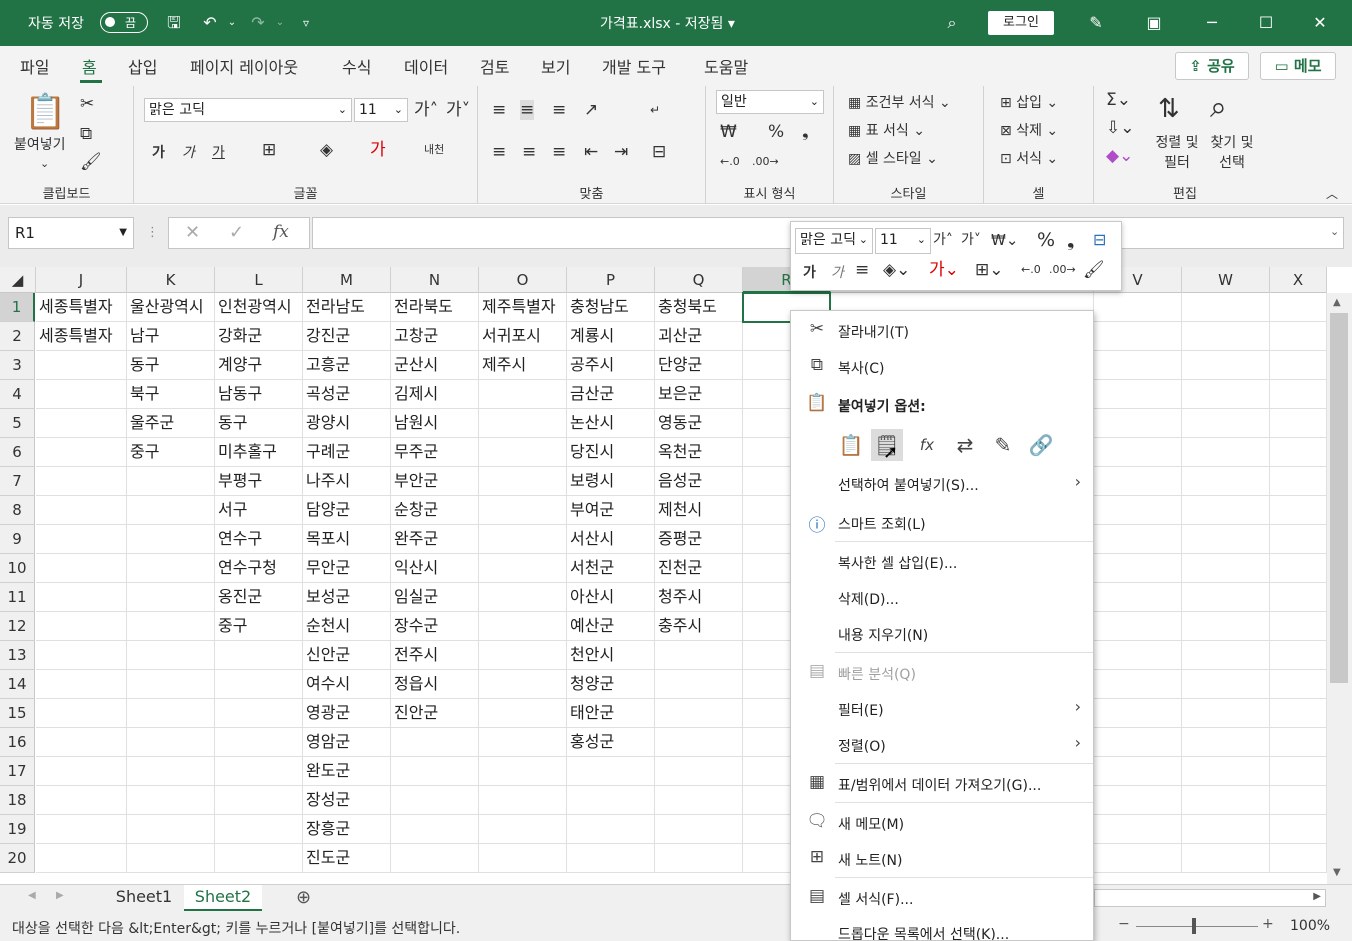 This screenshot has height=941, width=1352. I want to click on collapse-ribbon-icon: ︿, so click(1332, 194).